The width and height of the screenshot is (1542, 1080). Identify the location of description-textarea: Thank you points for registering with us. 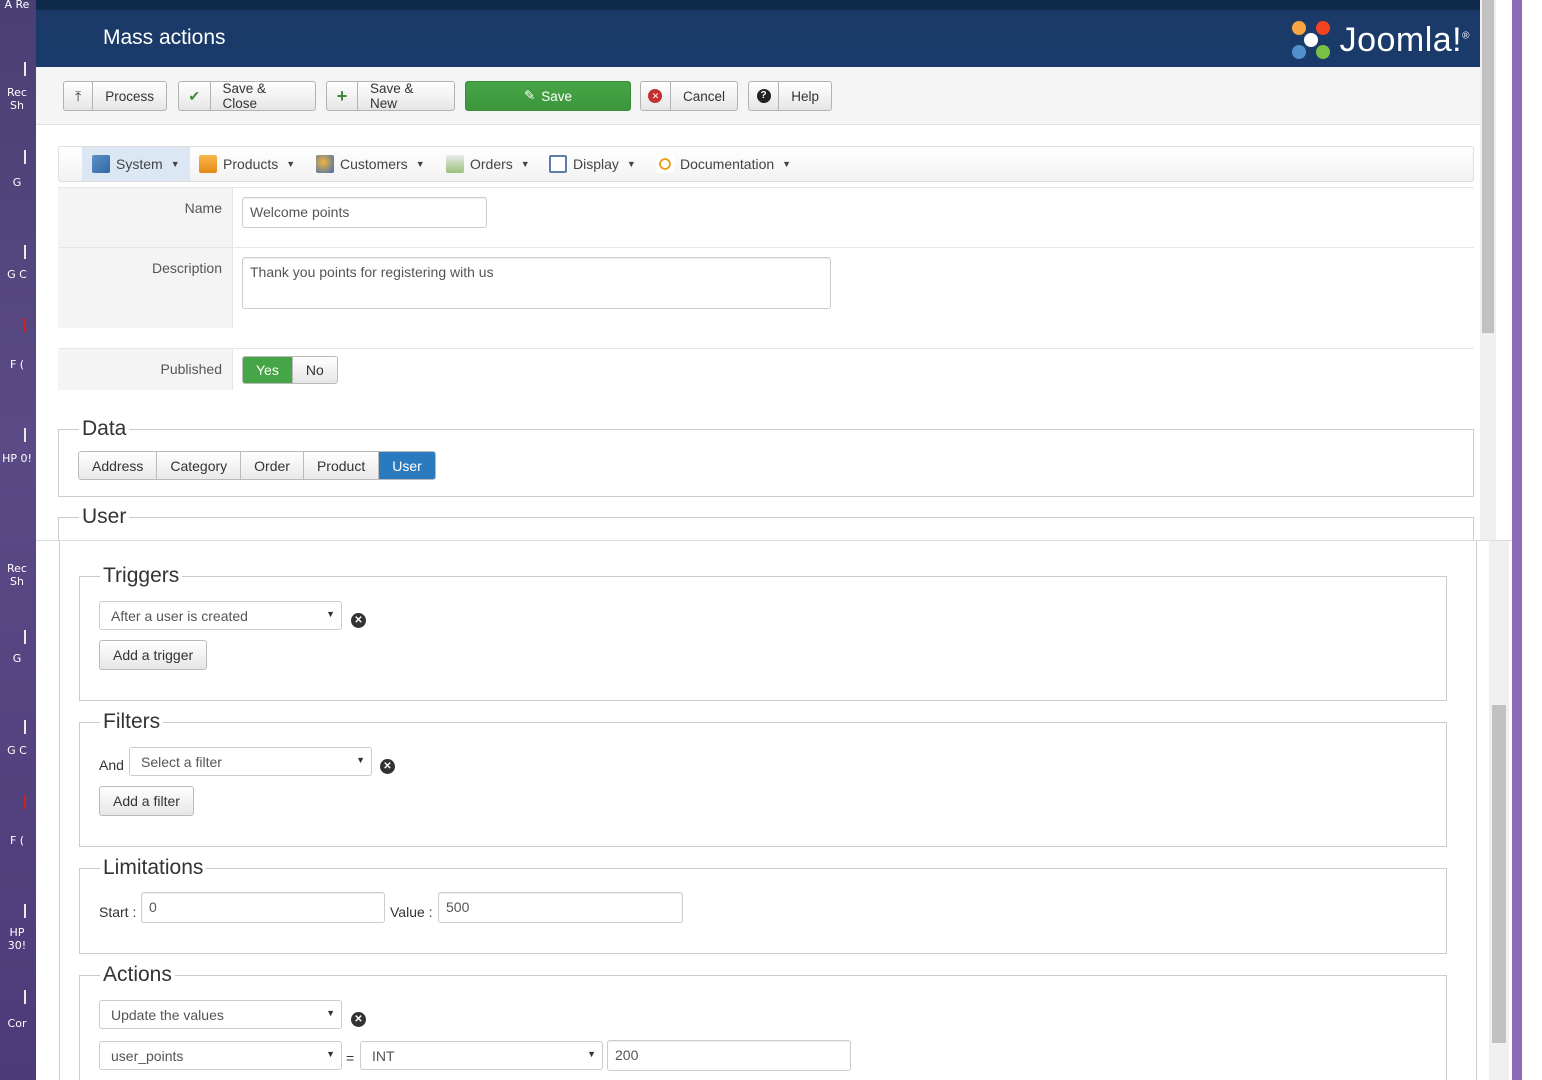
(536, 283).